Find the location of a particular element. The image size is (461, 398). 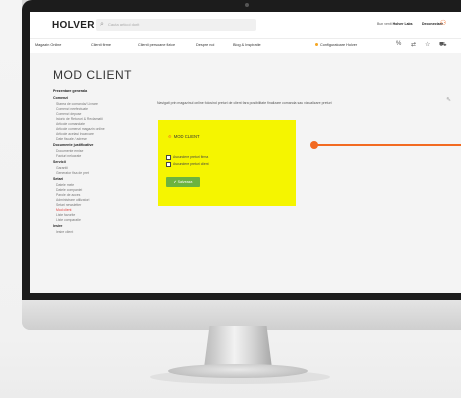

sidebar-heading: Documente justificative is located at coordinates (103, 145).